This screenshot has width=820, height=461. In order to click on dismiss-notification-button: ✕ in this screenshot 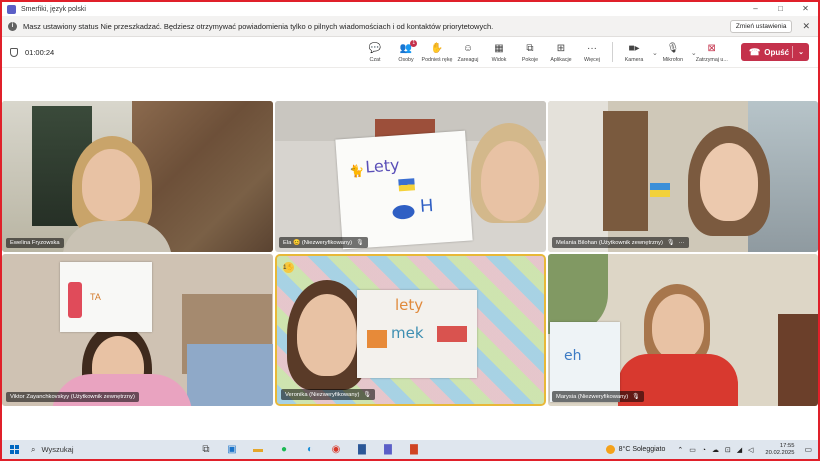, I will do `click(806, 26)`.